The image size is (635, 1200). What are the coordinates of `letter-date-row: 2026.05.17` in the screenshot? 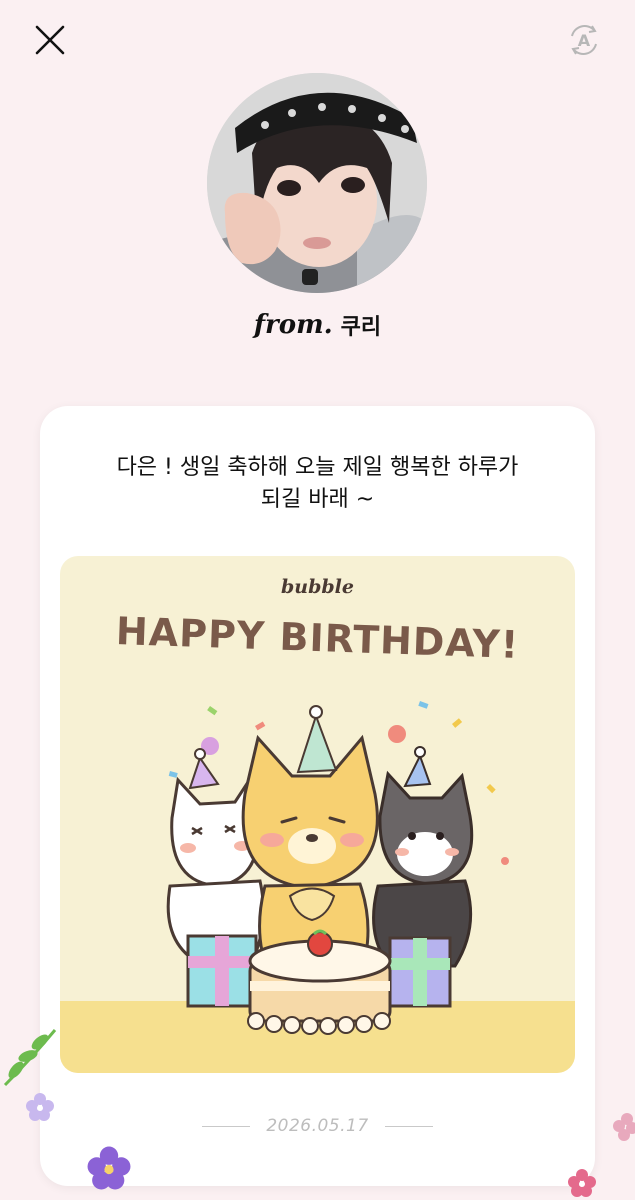 It's located at (317, 1126).